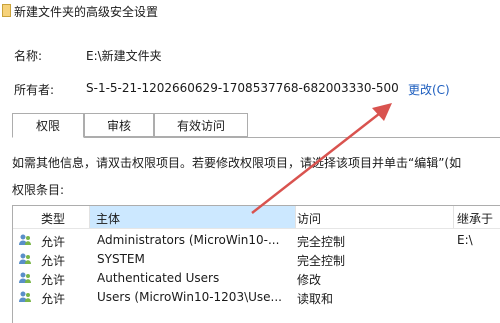 This screenshot has height=323, width=500. I want to click on tab-permissions: 权限, so click(48, 125).